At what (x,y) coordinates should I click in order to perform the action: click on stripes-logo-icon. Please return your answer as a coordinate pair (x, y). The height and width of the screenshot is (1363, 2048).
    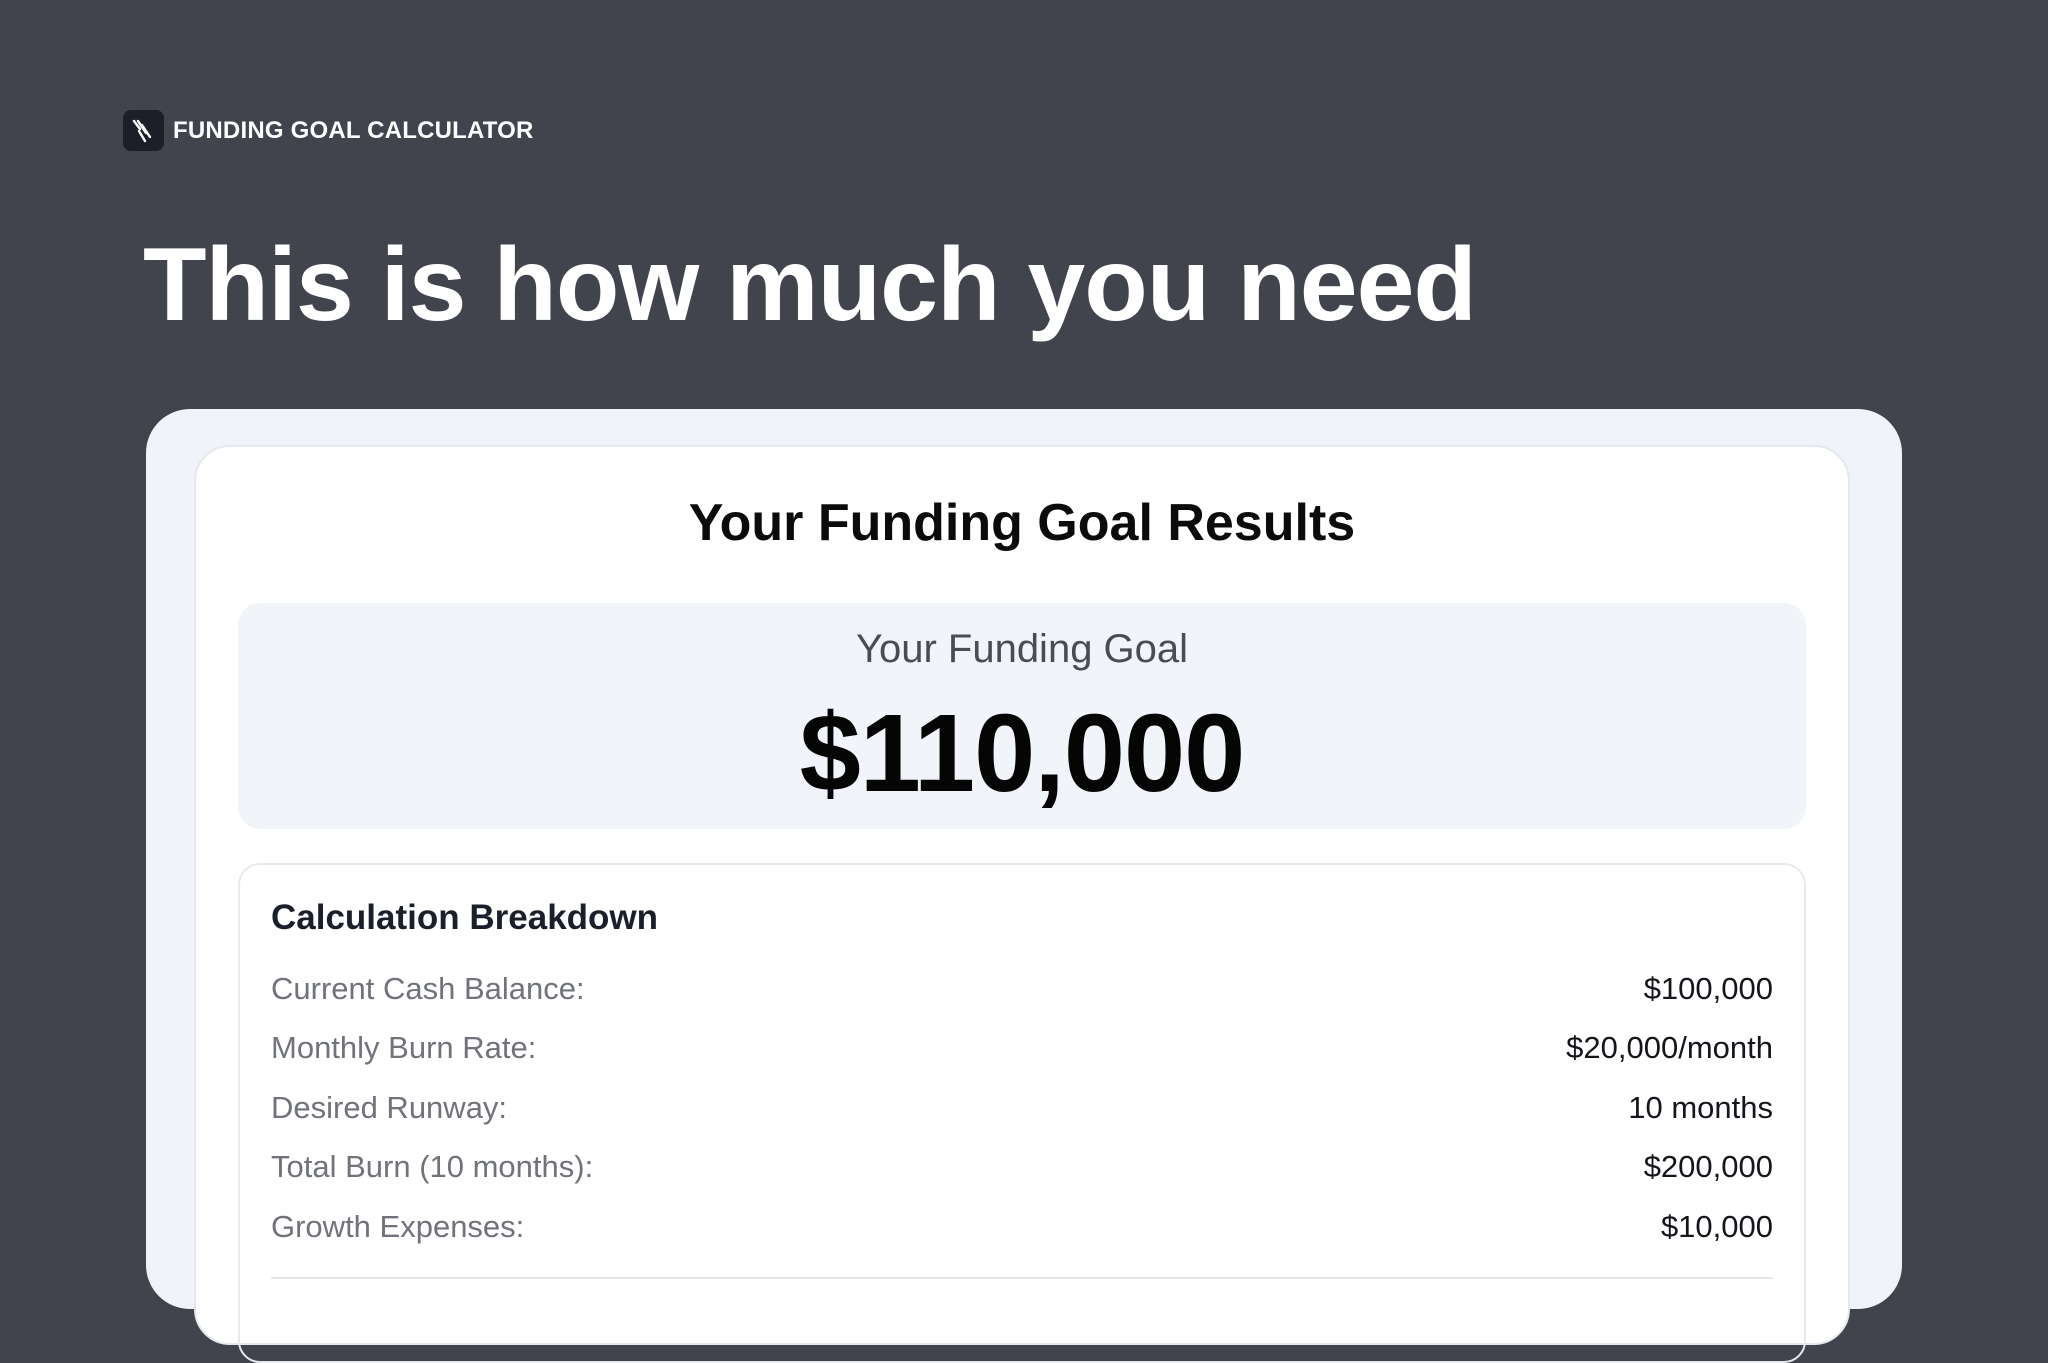
    Looking at the image, I should click on (143, 130).